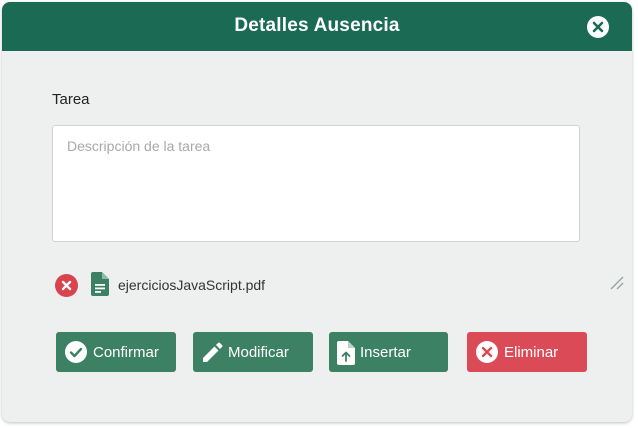 This screenshot has height=428, width=638. I want to click on close-button, so click(598, 27).